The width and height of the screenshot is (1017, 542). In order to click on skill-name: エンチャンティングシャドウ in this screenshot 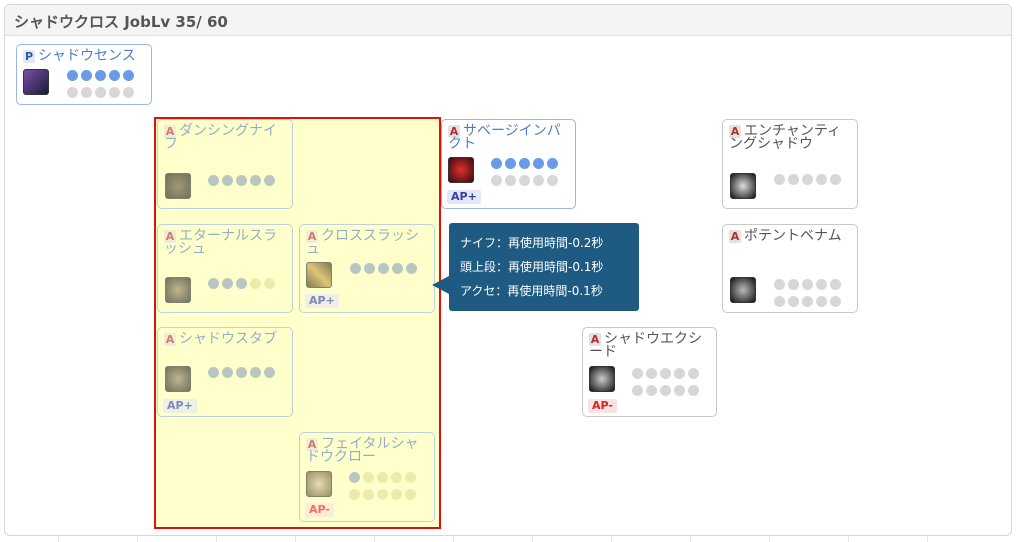, I will do `click(785, 137)`.